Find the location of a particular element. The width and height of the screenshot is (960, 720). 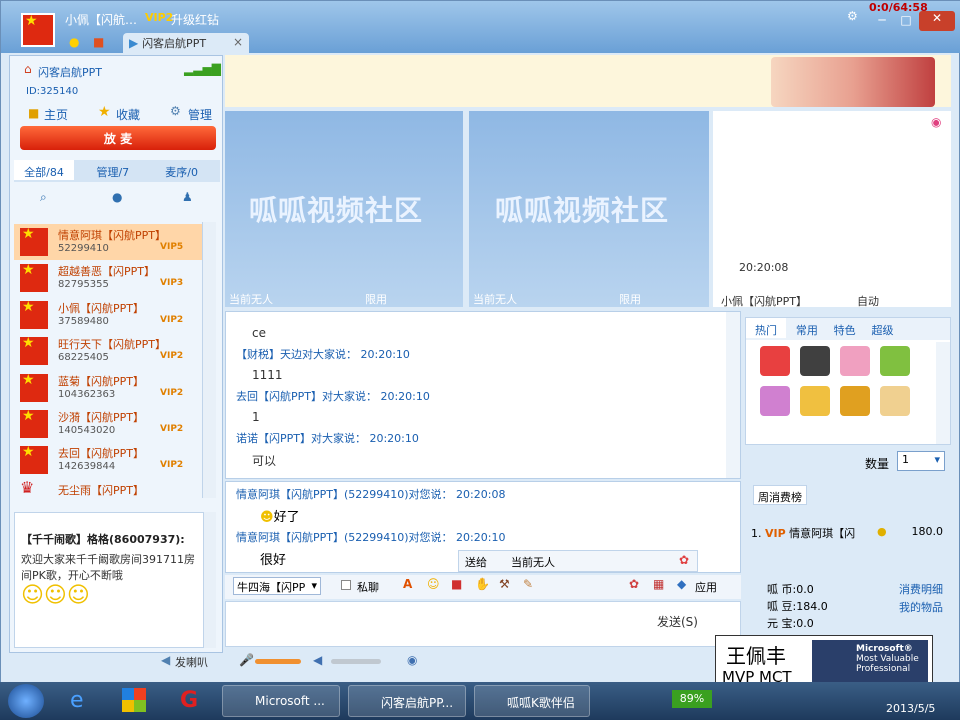

ie-icon: e is located at coordinates (77, 700).